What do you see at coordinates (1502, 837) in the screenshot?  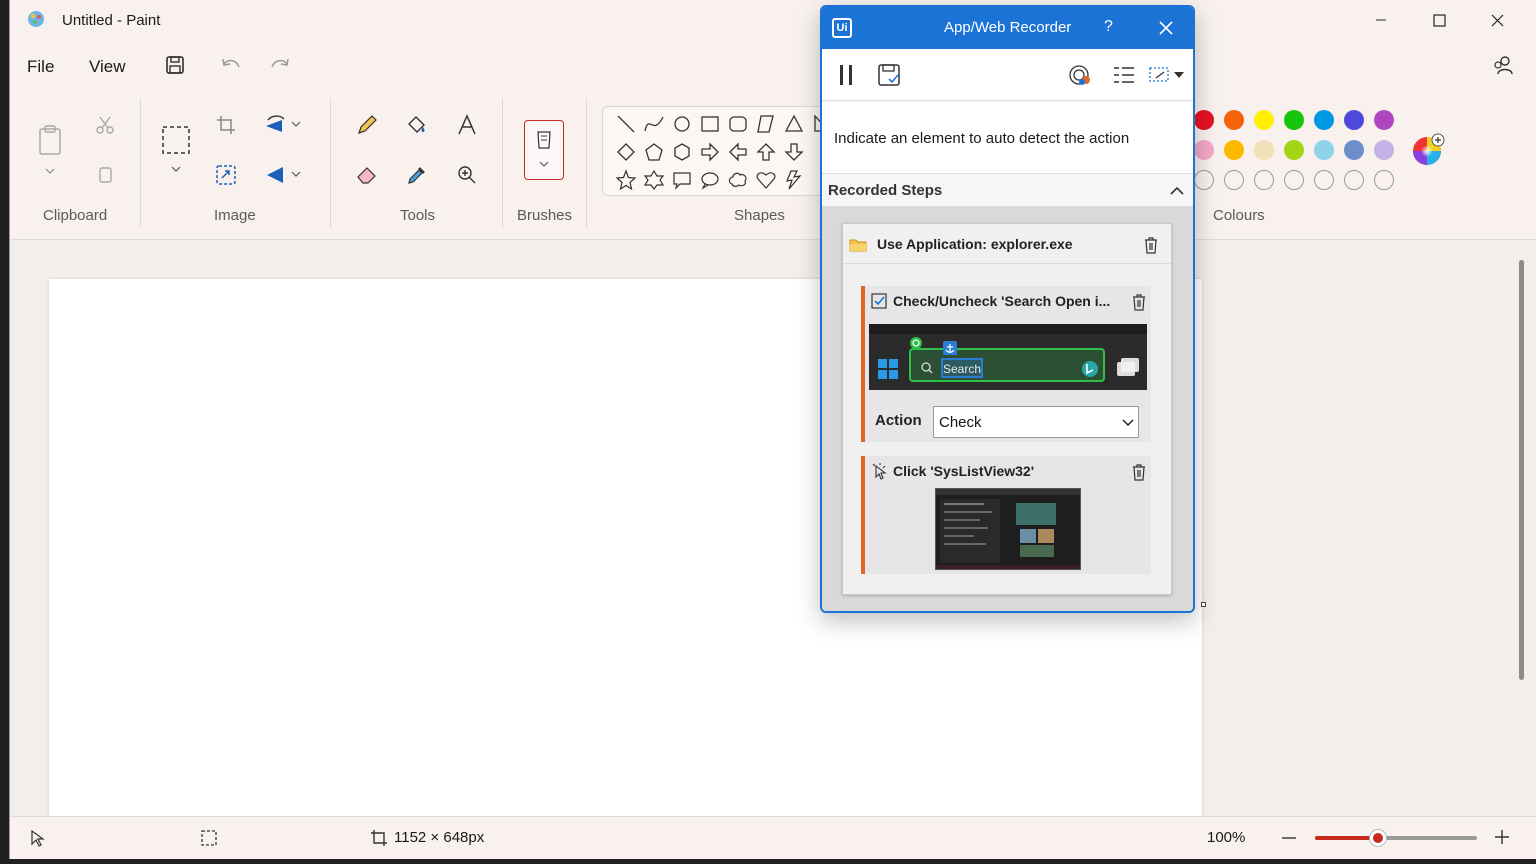 I see `zoom-in-icon` at bounding box center [1502, 837].